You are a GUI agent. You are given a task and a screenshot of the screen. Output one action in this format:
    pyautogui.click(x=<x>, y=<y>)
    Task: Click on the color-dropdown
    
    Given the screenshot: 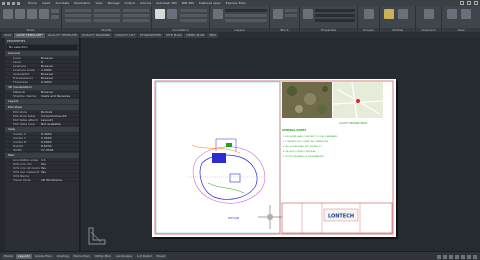 What is the action you would take?
    pyautogui.click(x=335, y=10)
    